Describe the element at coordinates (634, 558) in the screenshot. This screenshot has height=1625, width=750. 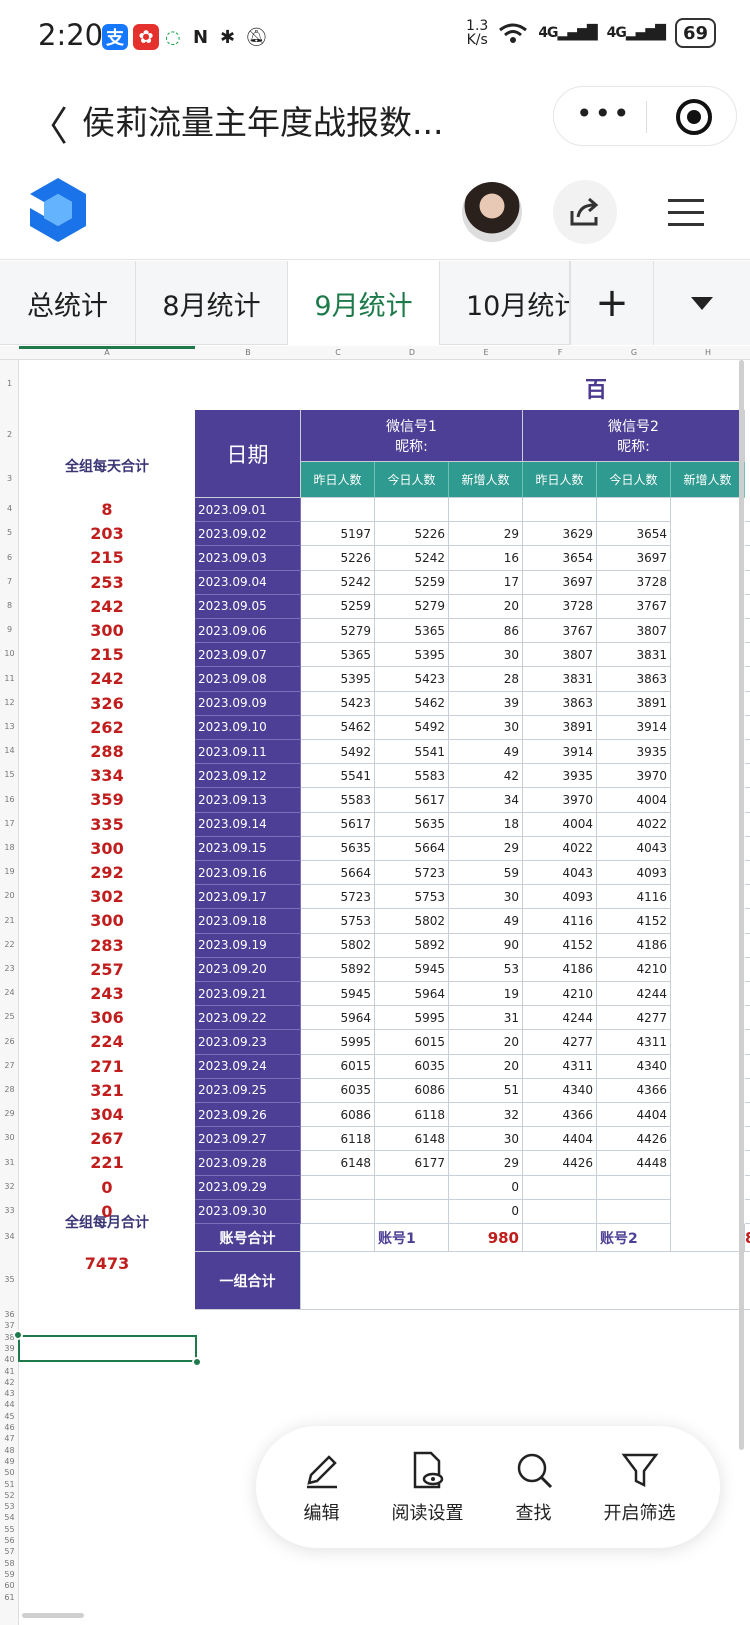
I see `data-cell: 3697` at that location.